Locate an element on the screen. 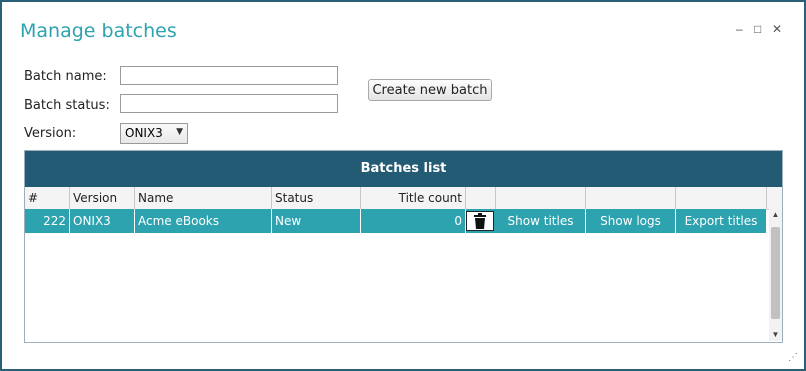  column-header-export-titles is located at coordinates (721, 198).